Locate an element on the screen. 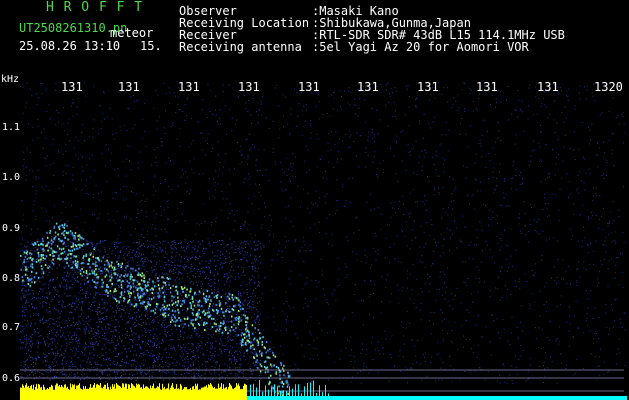  yellow-band is located at coordinates (133, 391).